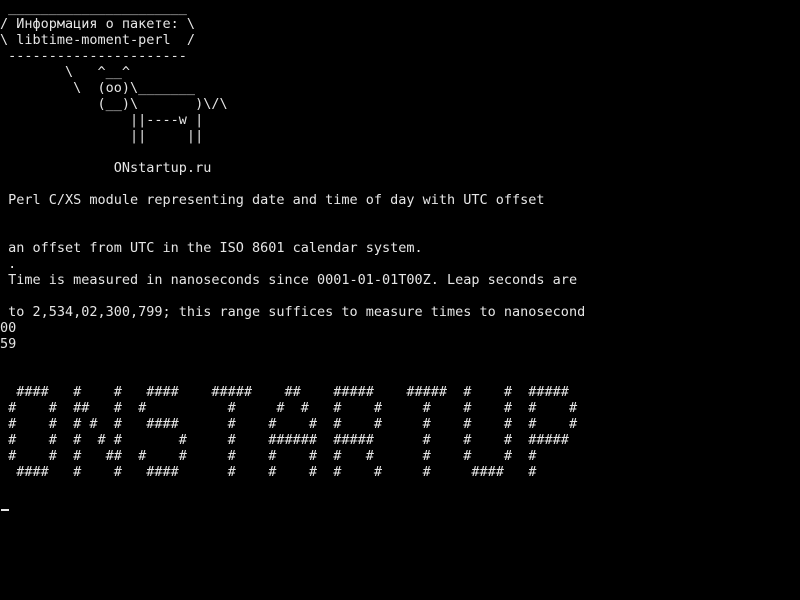  Describe the element at coordinates (98, 24) in the screenshot. I see `speech-bubble-line: / Информация о пакете: \` at that location.